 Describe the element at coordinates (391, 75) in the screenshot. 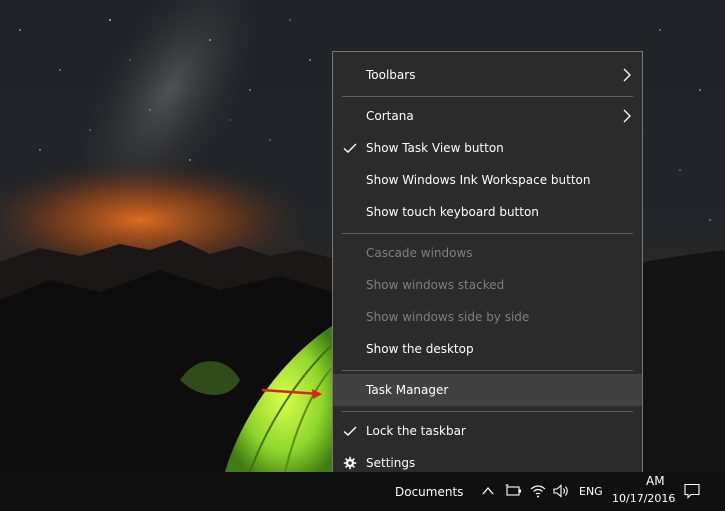

I see `menu-item-label: Toolbars` at that location.